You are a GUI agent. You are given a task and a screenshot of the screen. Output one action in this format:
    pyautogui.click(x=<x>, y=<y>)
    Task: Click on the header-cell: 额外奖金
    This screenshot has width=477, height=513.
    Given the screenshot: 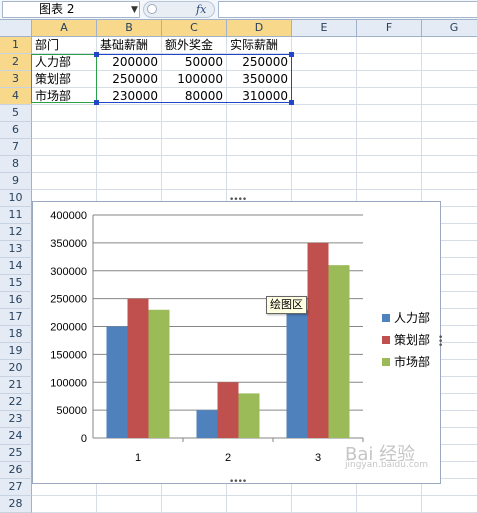 What is the action you would take?
    pyautogui.click(x=194, y=45)
    